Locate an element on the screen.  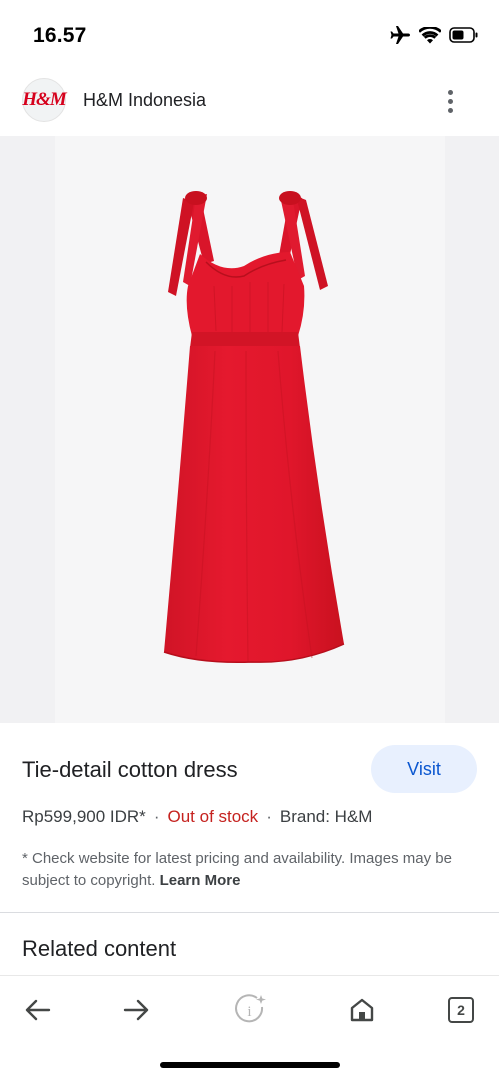
visit-button: Visit is located at coordinates (424, 769).